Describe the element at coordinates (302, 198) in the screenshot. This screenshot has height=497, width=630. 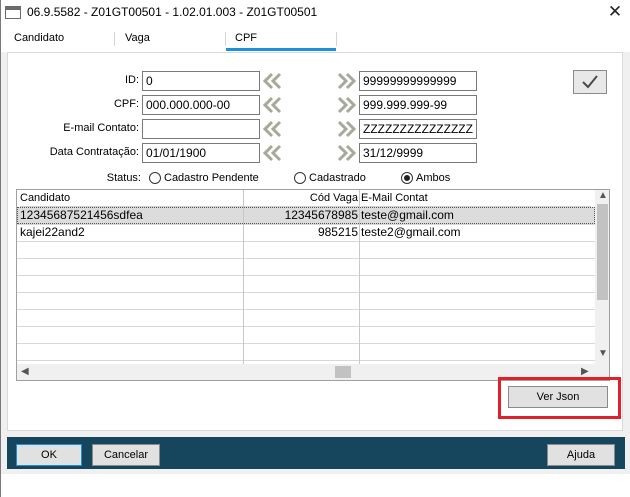
I see `column-header-cod-vaga: Cód Vaga` at that location.